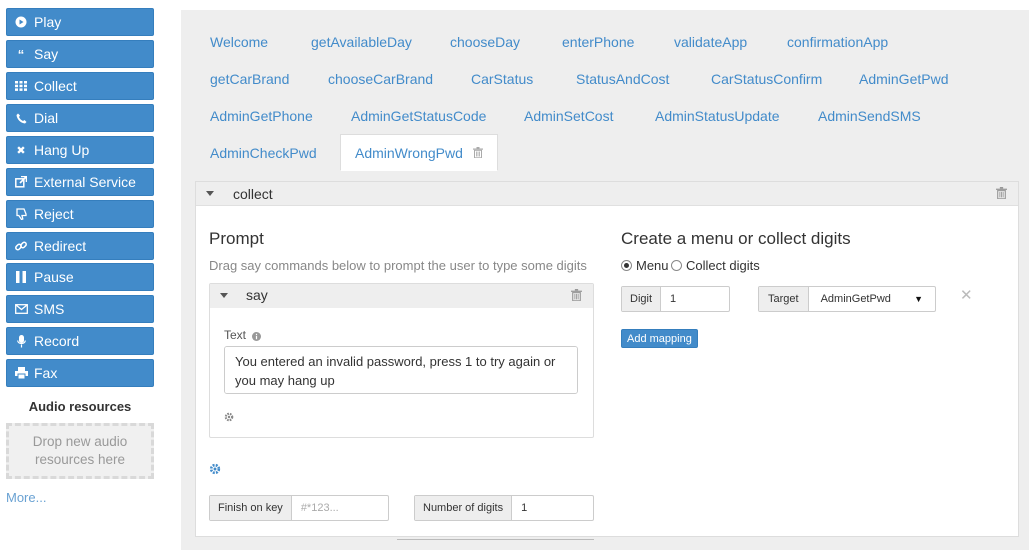 This screenshot has width=1029, height=550. Describe the element at coordinates (495, 539) in the screenshot. I see `divider` at that location.